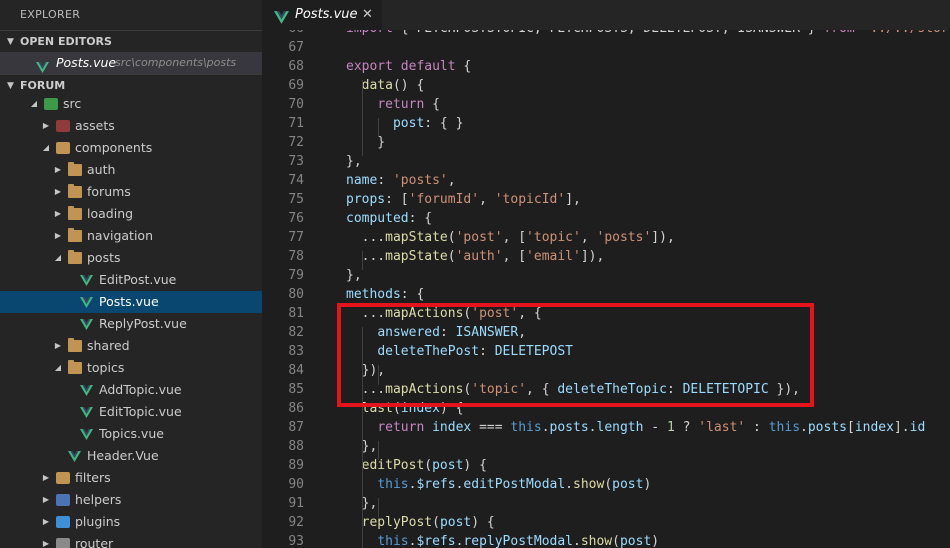 The width and height of the screenshot is (950, 548). What do you see at coordinates (63, 478) in the screenshot?
I see `filters-folder-icon` at bounding box center [63, 478].